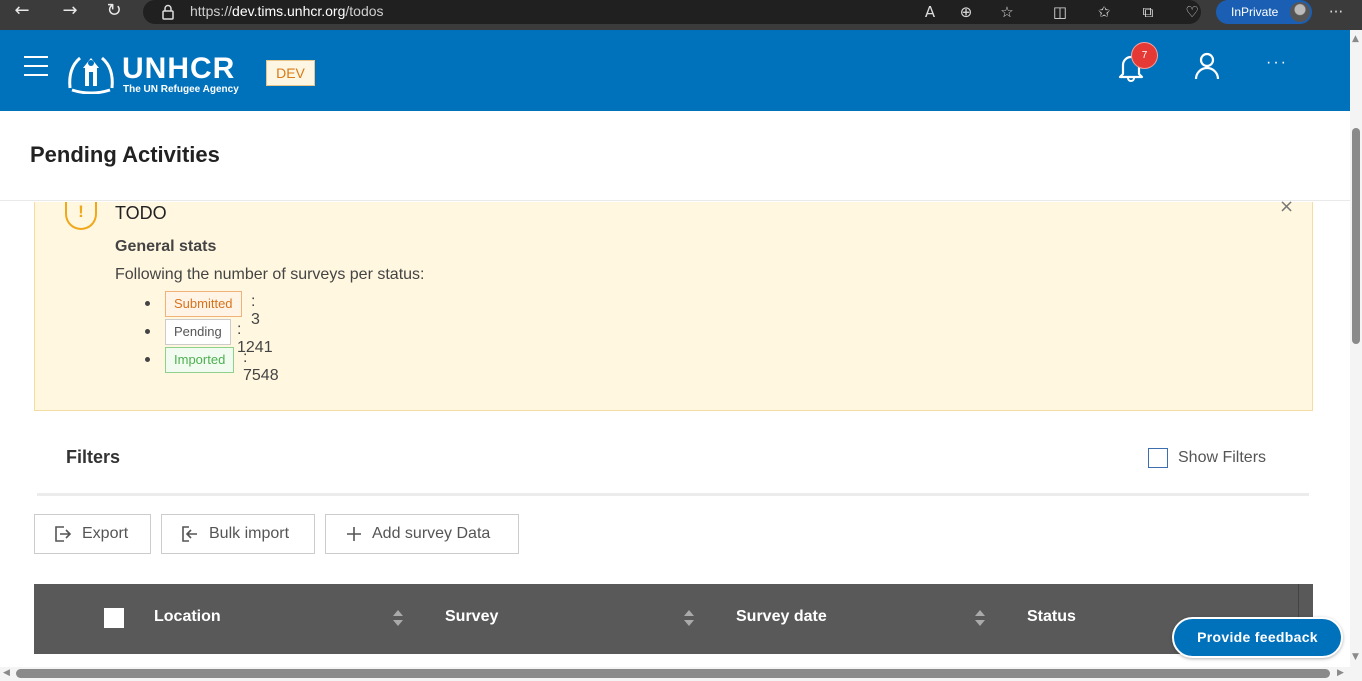 This screenshot has height=681, width=1362. I want to click on forward-icon: →, so click(70, 12).